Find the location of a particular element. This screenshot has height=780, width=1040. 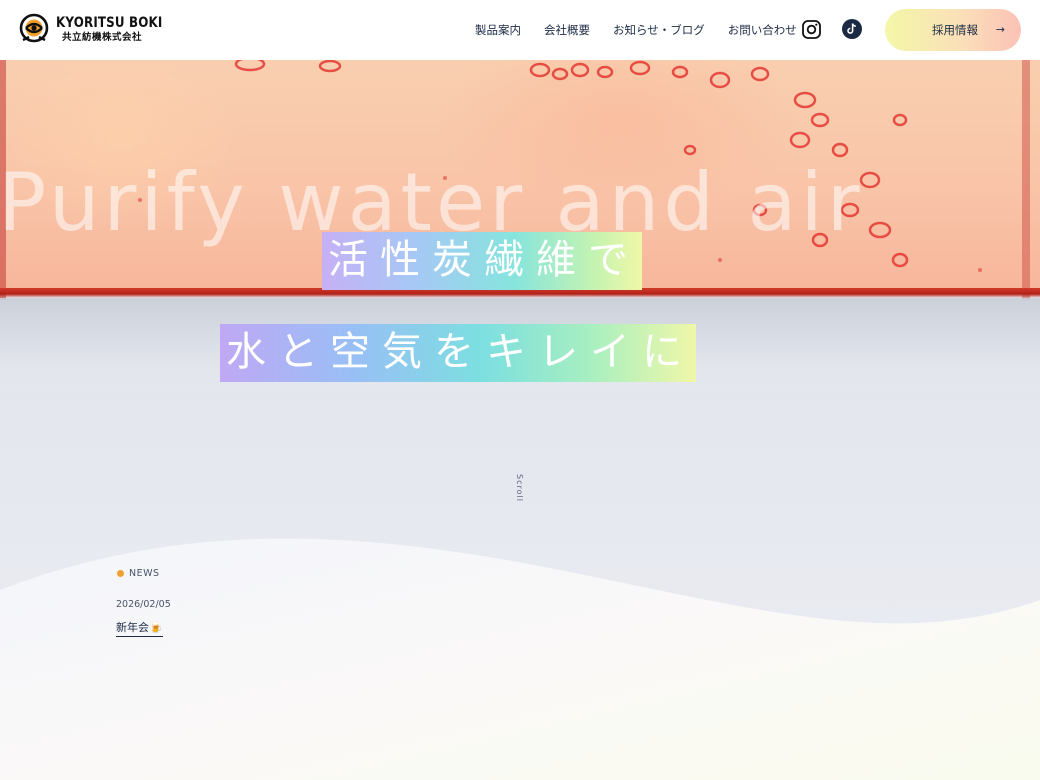

nav-item-contact: お問い合わせ is located at coordinates (762, 30).